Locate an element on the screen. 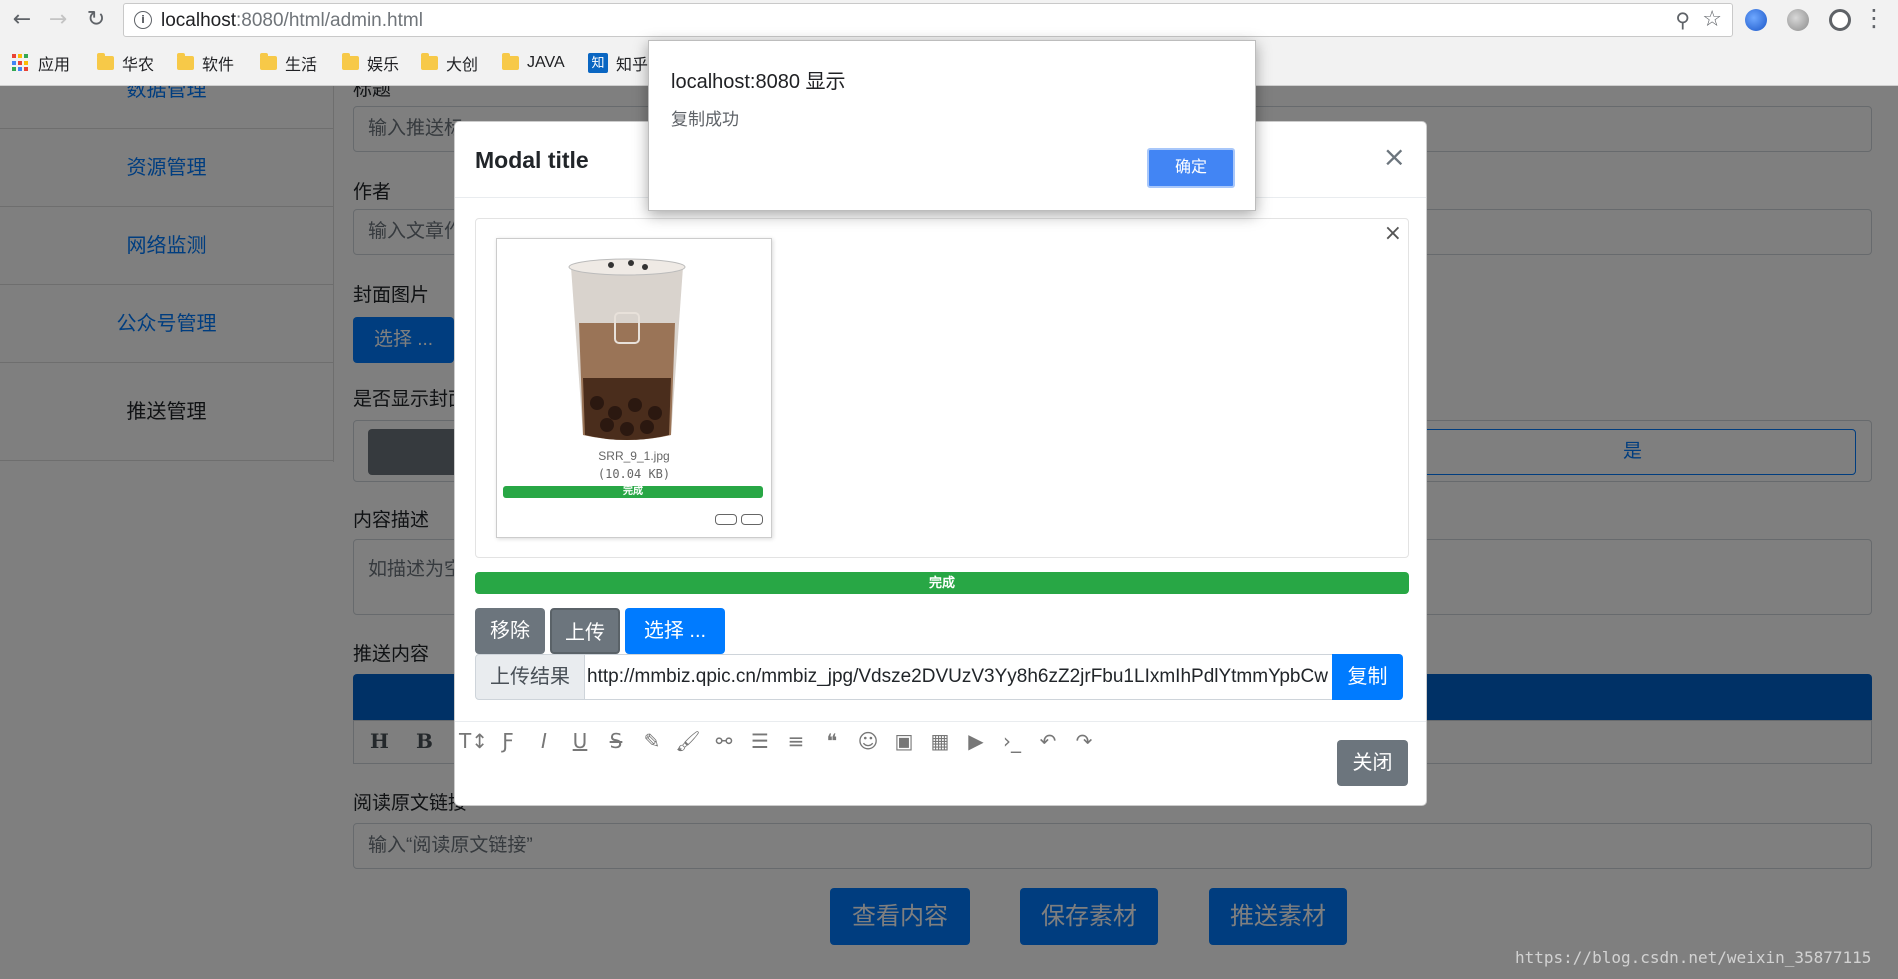 The image size is (1898, 979). file-remove-action-button is located at coordinates (752, 519).